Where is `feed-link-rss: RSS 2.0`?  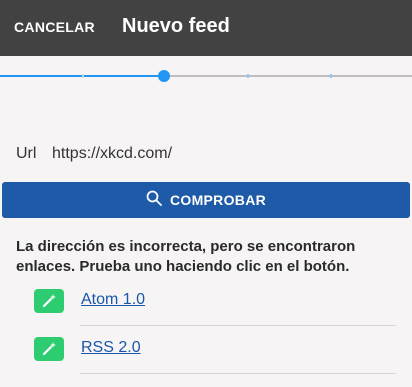
feed-link-rss: RSS 2.0 is located at coordinates (111, 348).